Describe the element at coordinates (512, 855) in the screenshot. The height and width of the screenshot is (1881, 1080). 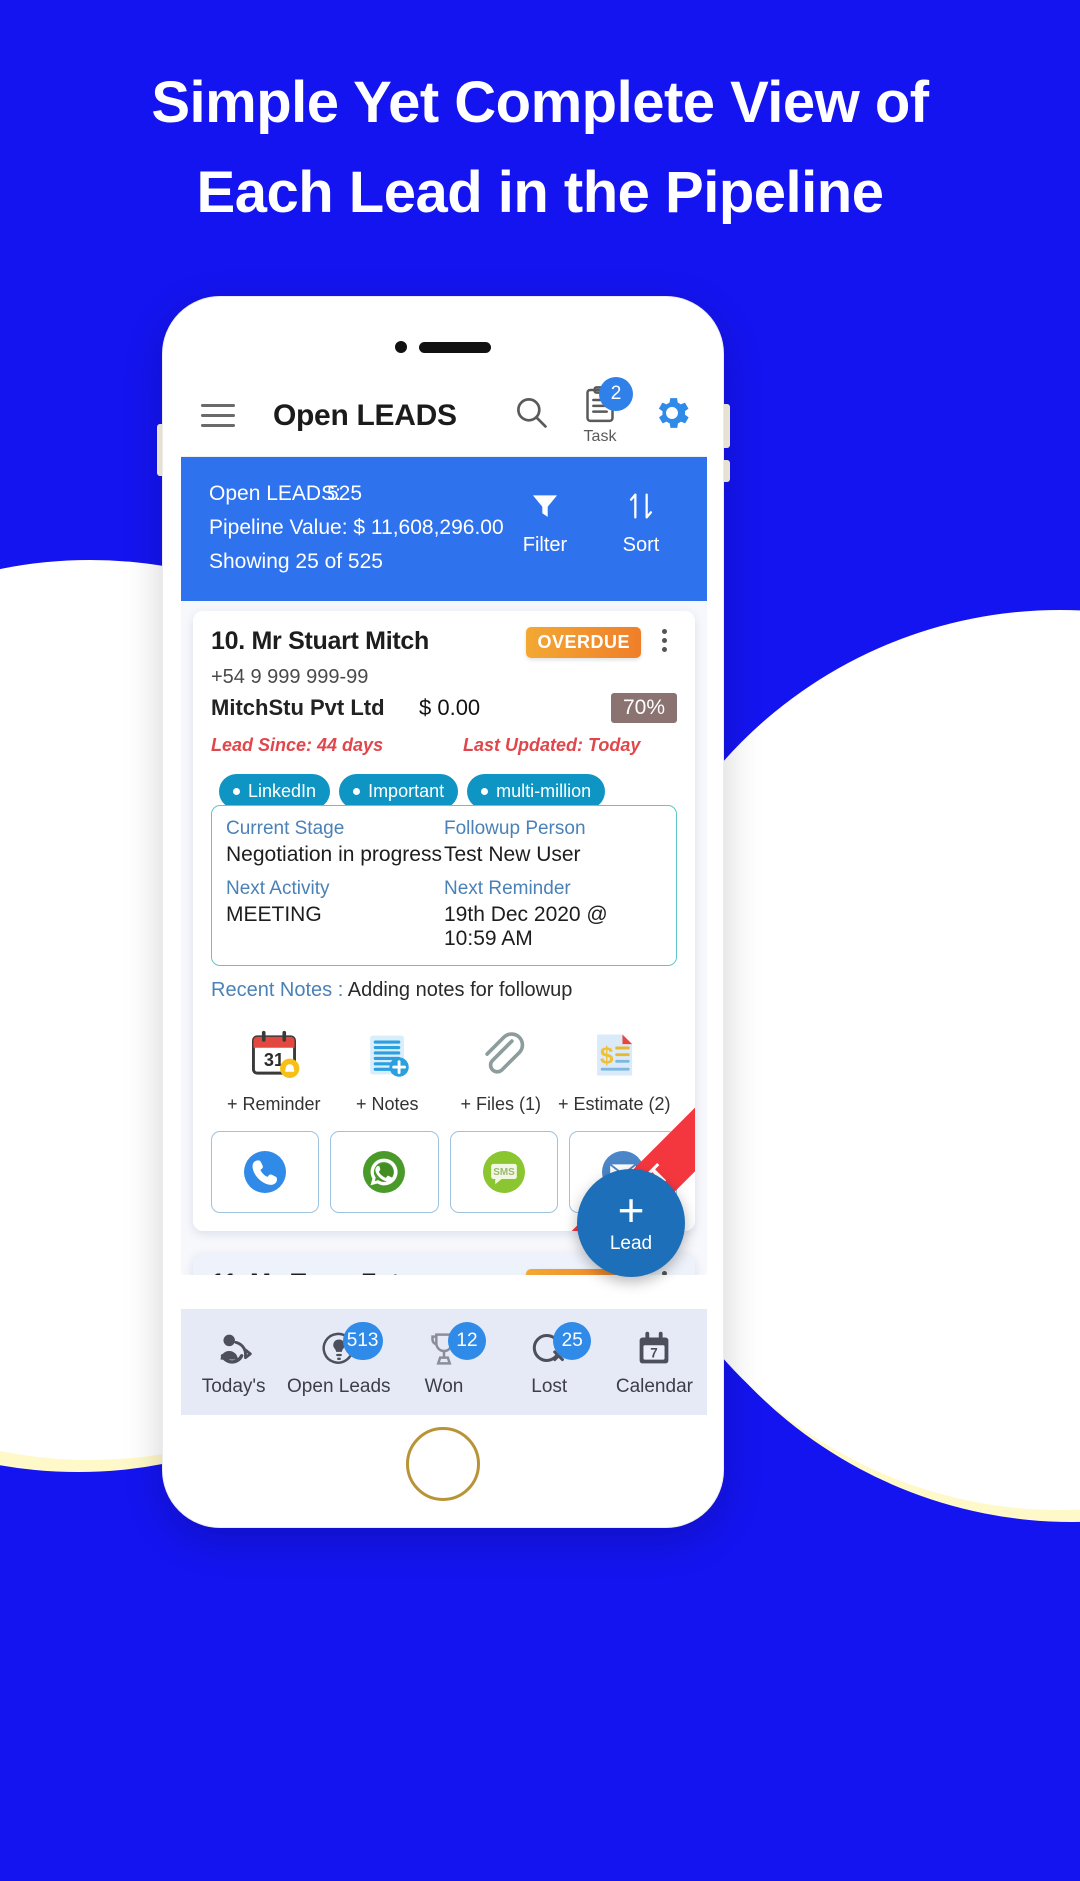
I see `followup-person-value: Test New User` at that location.